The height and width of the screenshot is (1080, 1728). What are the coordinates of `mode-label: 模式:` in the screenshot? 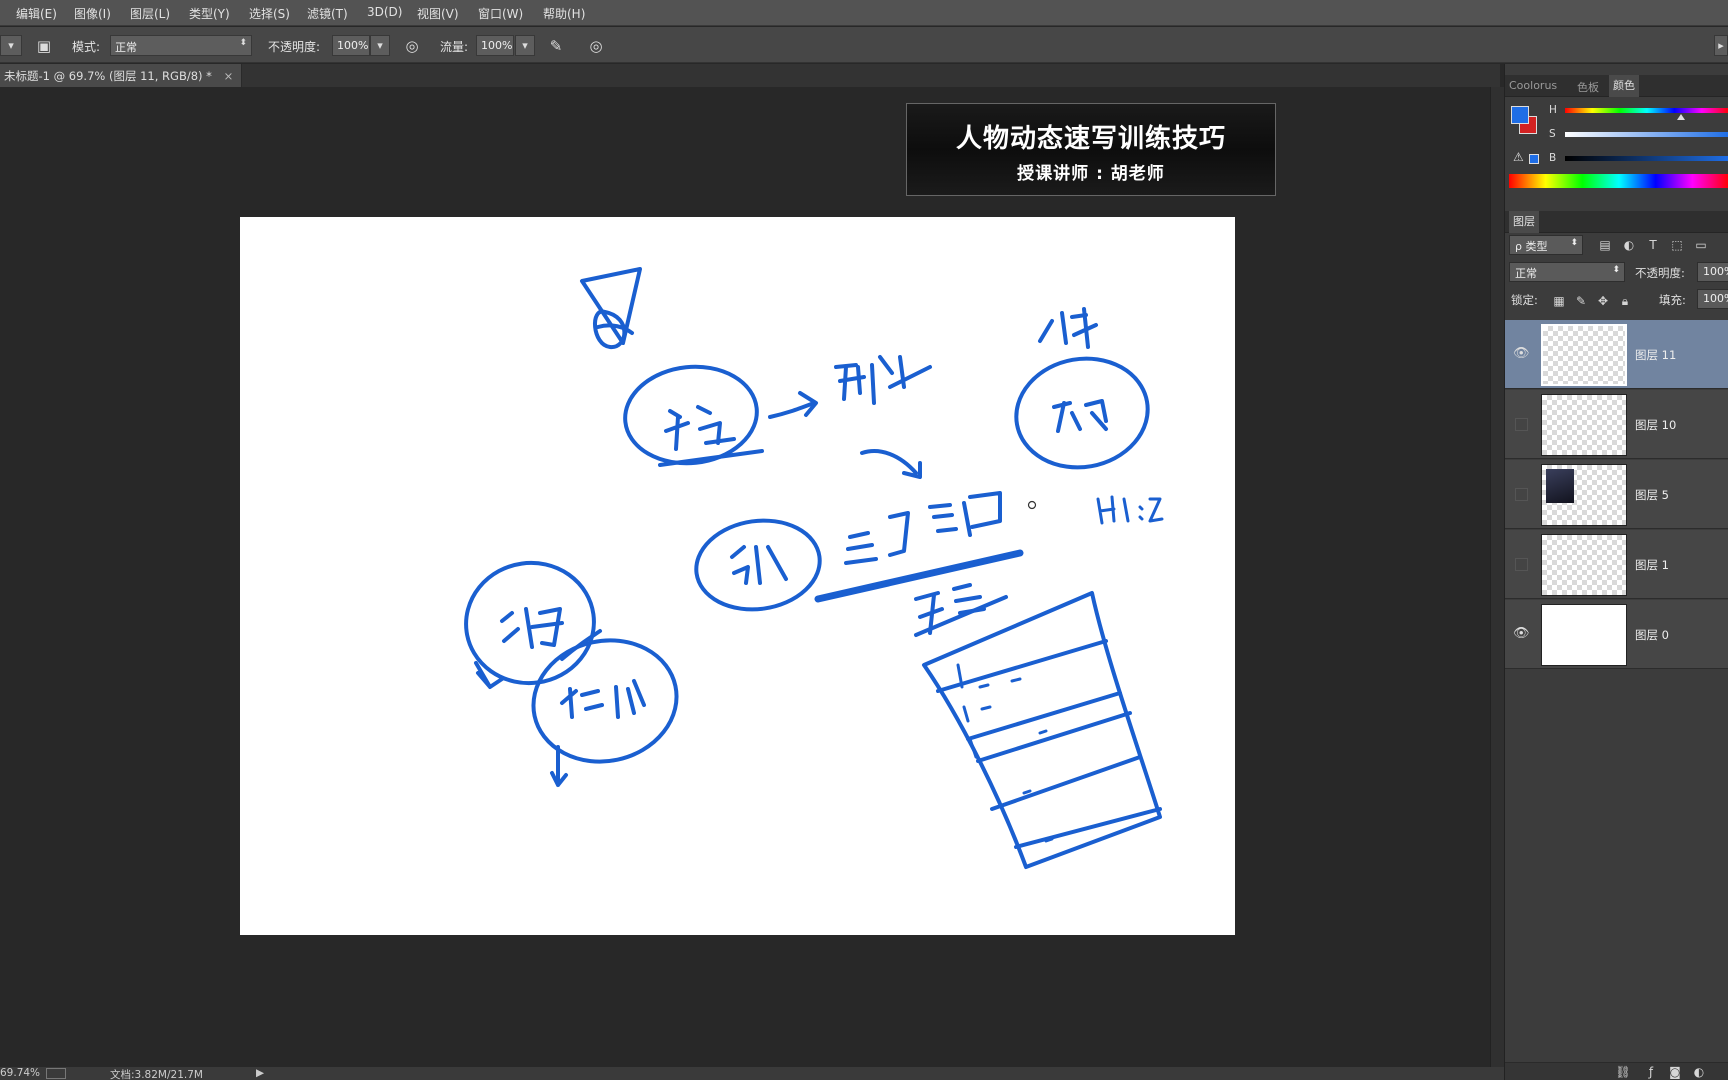 It's located at (86, 47).